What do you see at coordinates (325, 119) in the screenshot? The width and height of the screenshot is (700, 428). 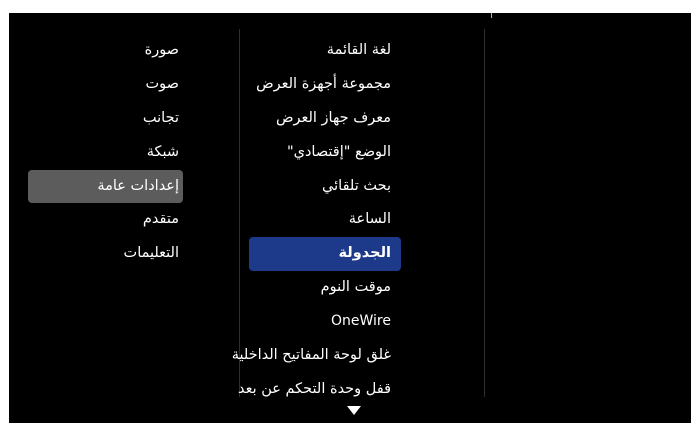 I see `submenu-item-monitor-id: معرف جهاز العرض` at bounding box center [325, 119].